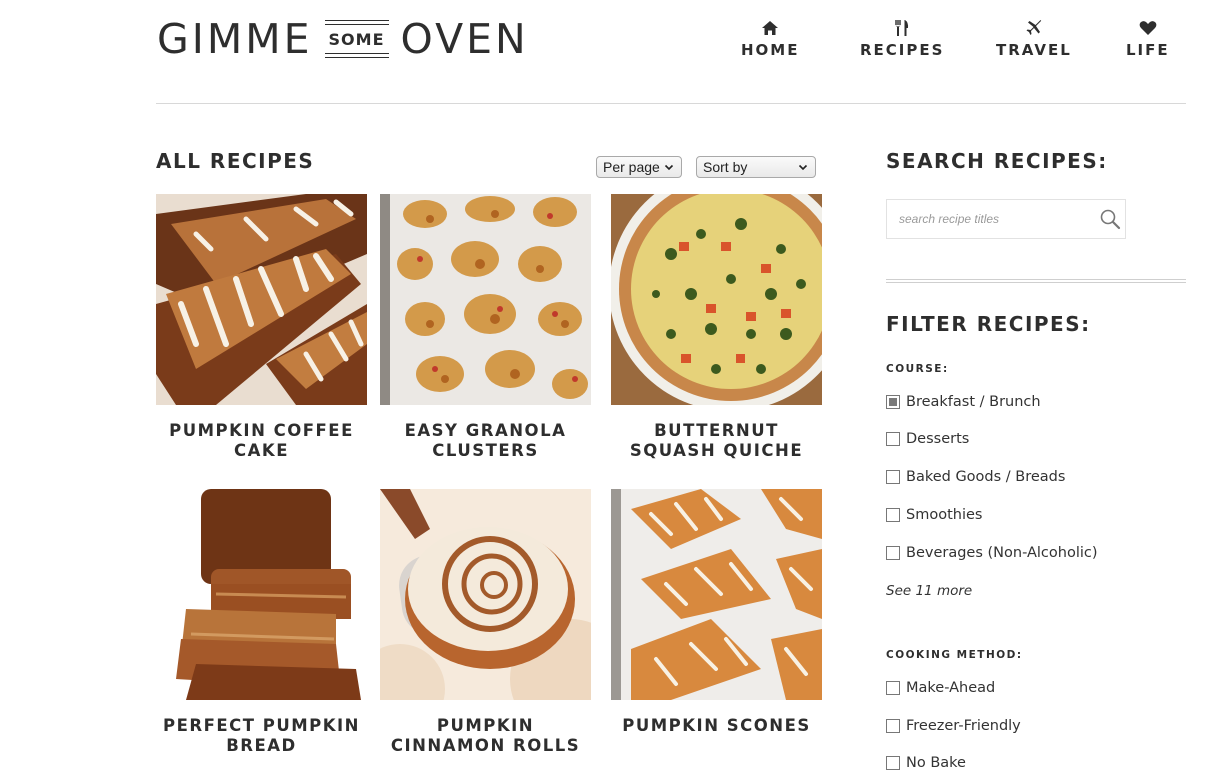  What do you see at coordinates (631, 167) in the screenshot?
I see `per-page-select-value: Per page` at bounding box center [631, 167].